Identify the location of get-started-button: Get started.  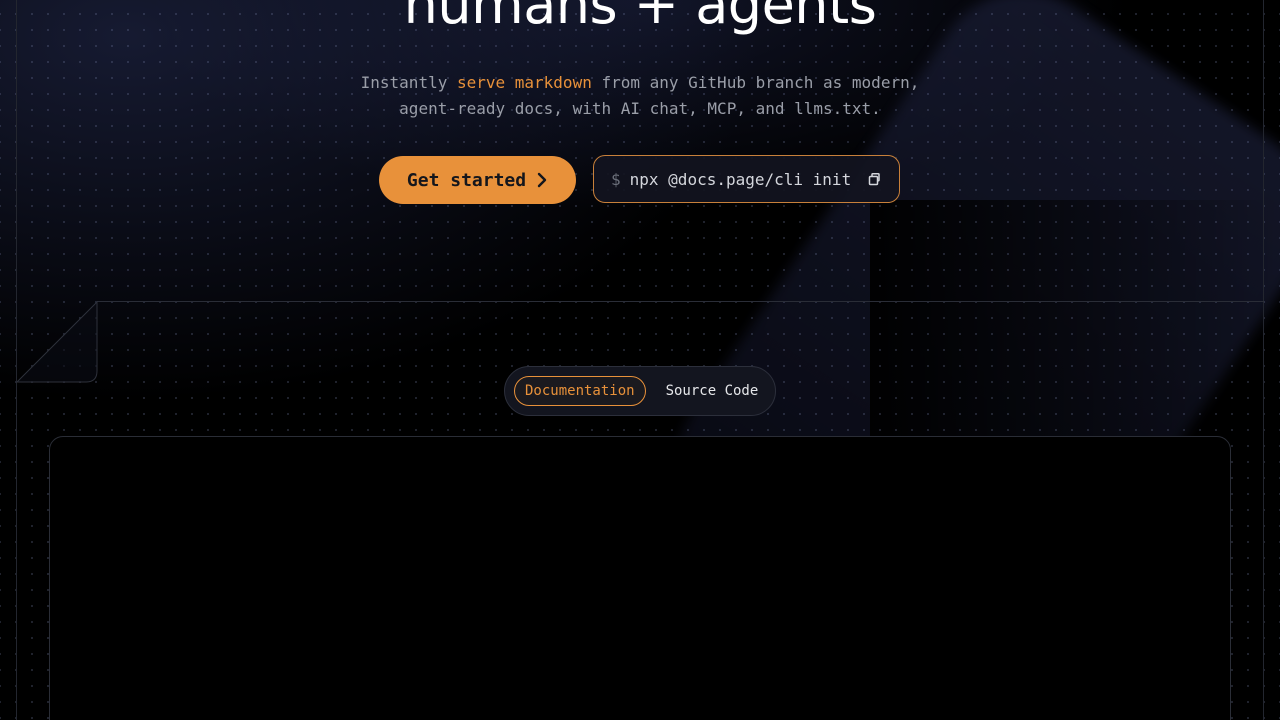
(477, 180).